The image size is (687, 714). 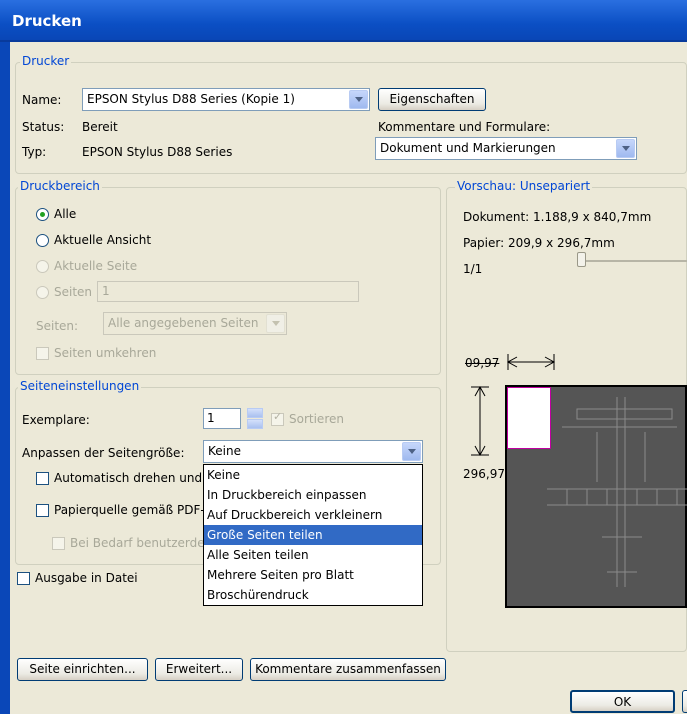 What do you see at coordinates (633, 261) in the screenshot?
I see `page-slider-track` at bounding box center [633, 261].